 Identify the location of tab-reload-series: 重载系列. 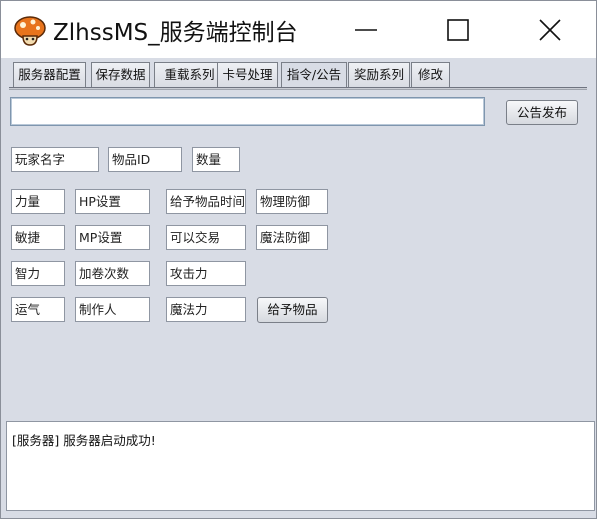
(189, 74).